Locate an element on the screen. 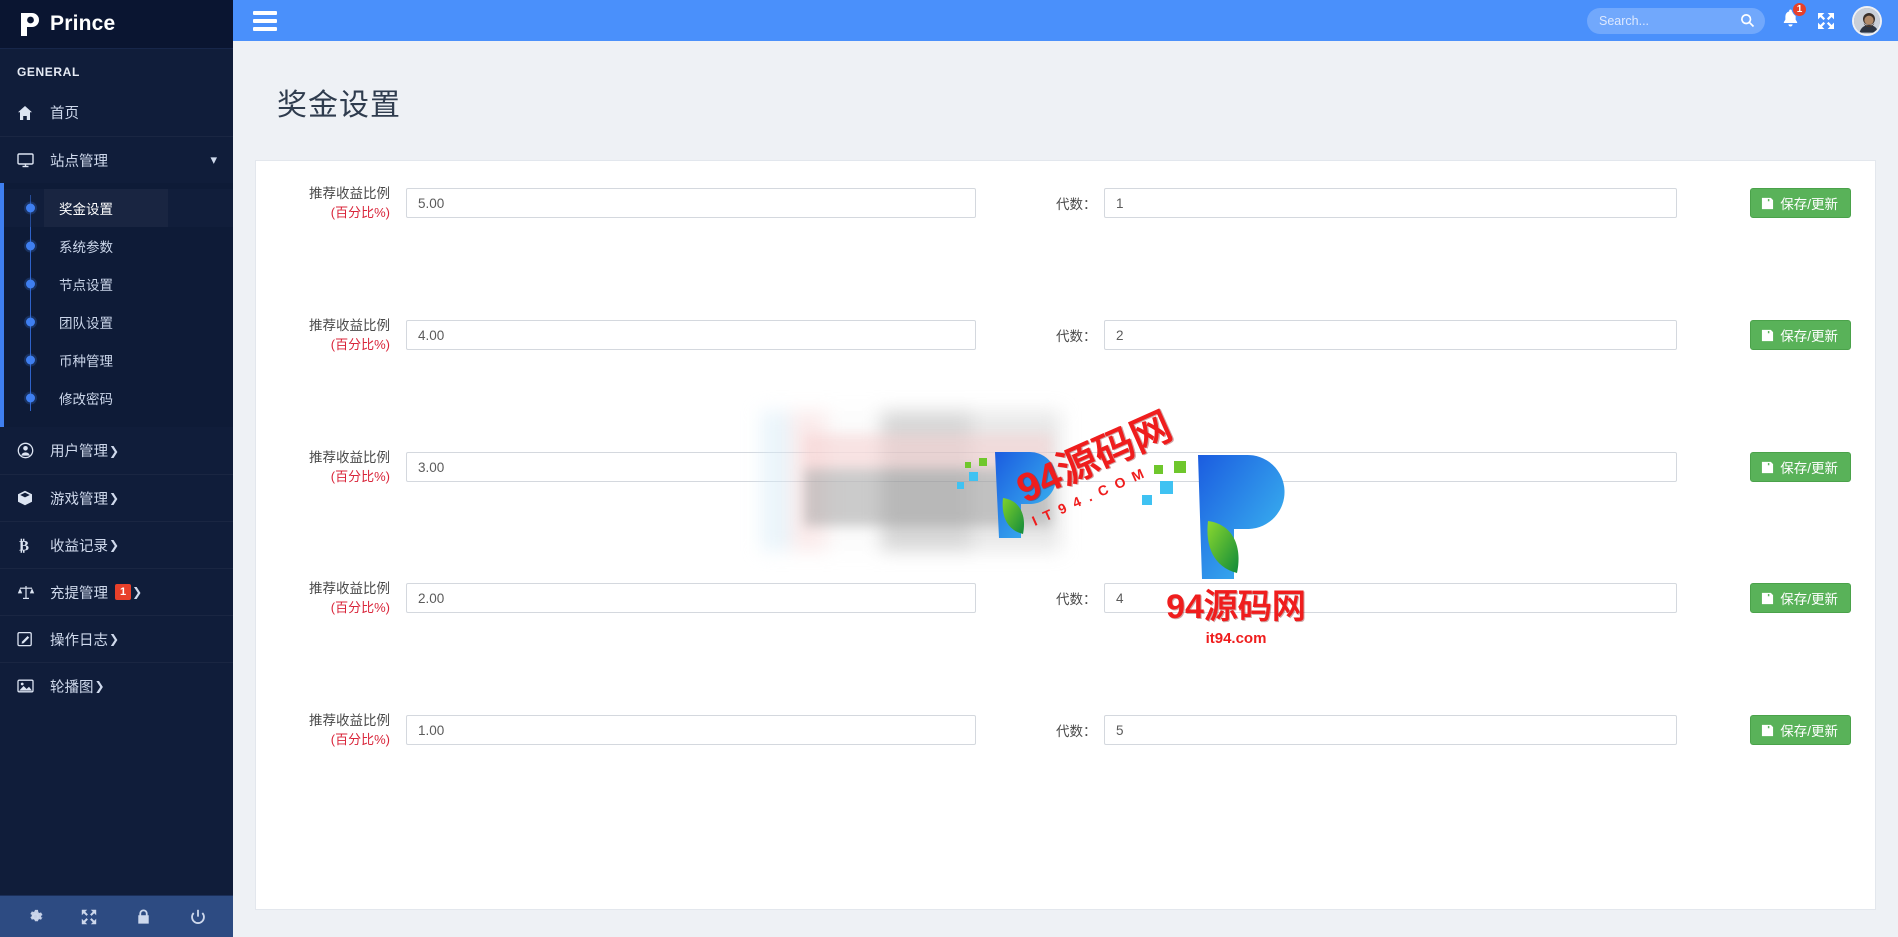  sidebar-subitem-label: 奖金设置 is located at coordinates (86, 209).